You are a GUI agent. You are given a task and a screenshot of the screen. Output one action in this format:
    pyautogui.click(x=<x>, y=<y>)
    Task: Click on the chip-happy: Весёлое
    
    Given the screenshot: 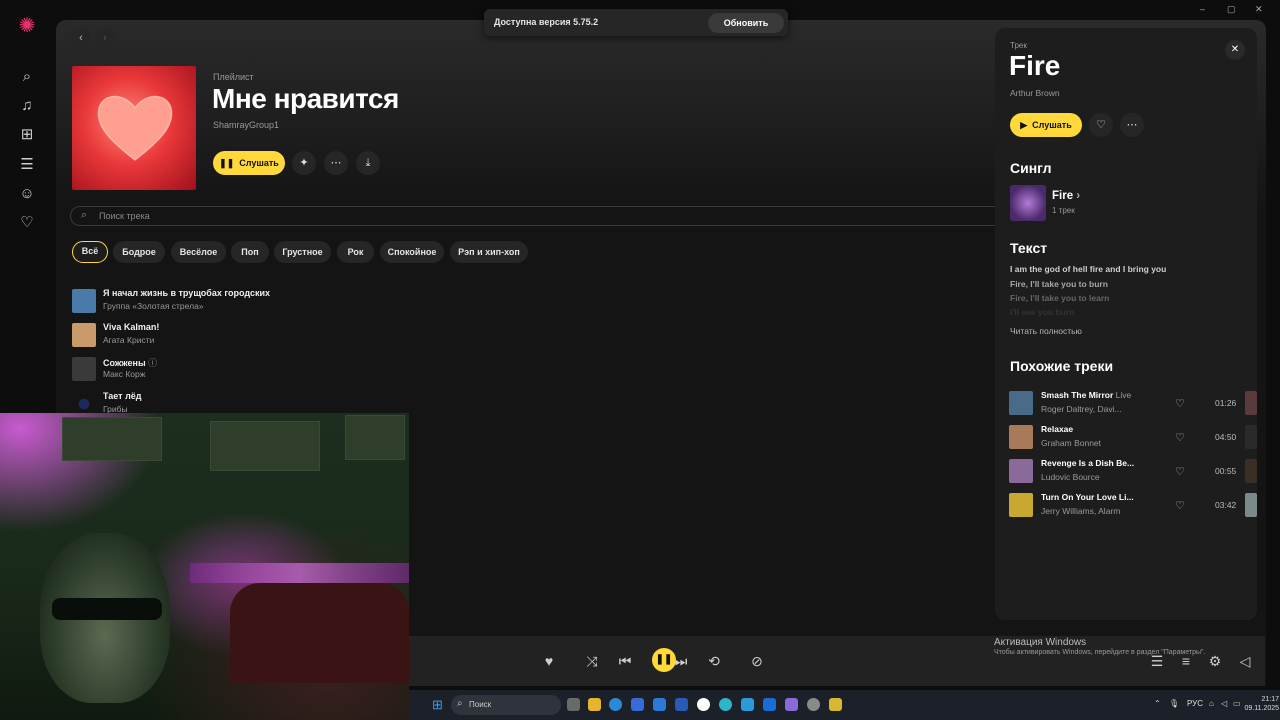 What is the action you would take?
    pyautogui.click(x=198, y=252)
    